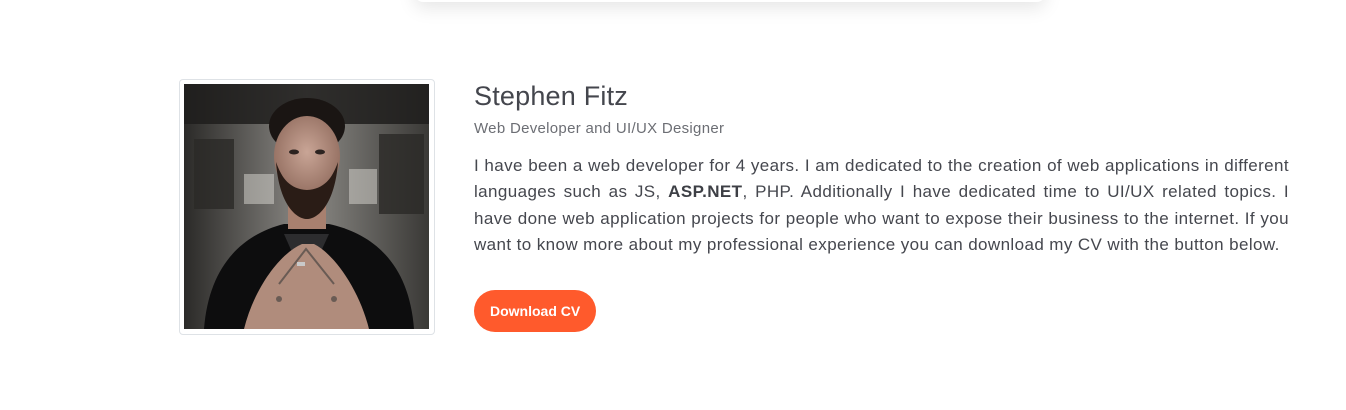  Describe the element at coordinates (705, 192) in the screenshot. I see `bio-highlight: ASP.NET` at that location.